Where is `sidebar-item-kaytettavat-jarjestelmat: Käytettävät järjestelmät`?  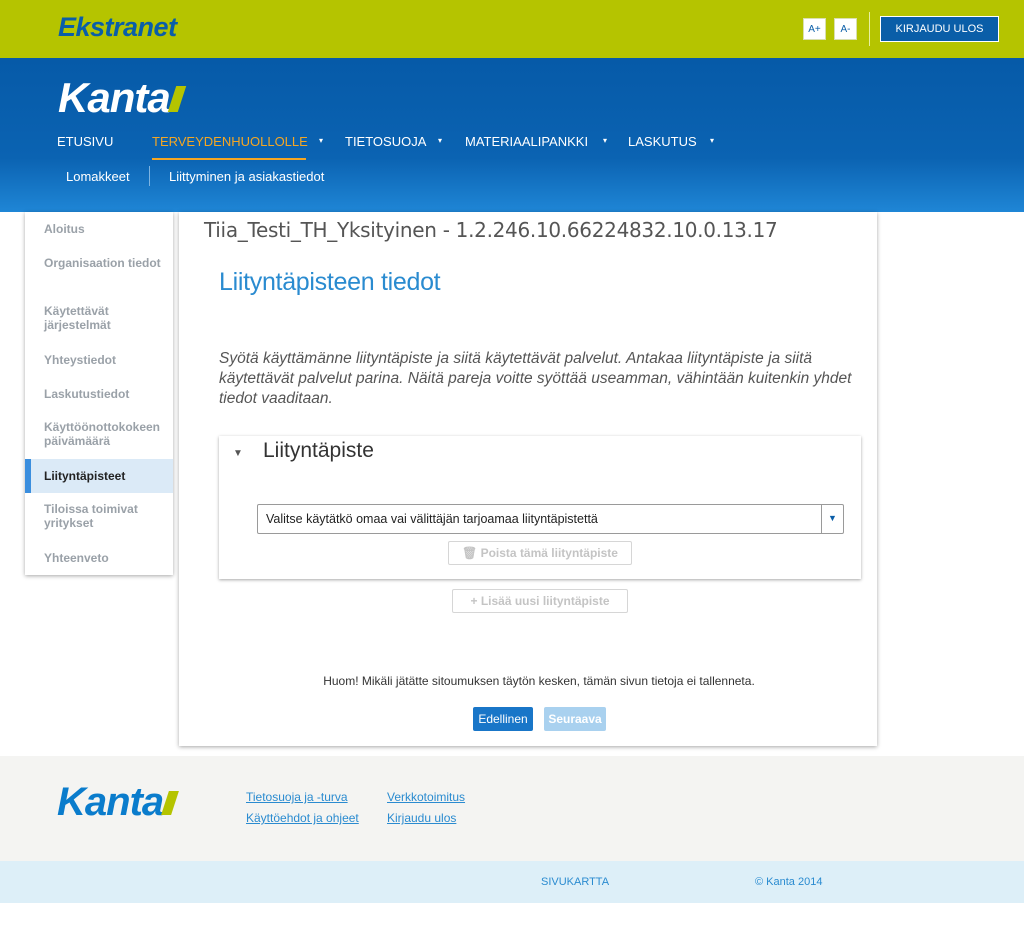 sidebar-item-kaytettavat-jarjestelmat: Käytettävät järjestelmät is located at coordinates (99, 319).